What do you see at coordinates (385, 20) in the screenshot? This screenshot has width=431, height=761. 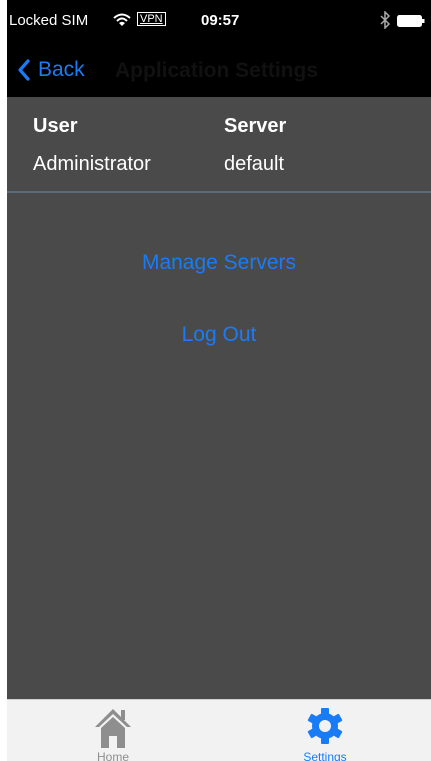 I see `bluetooth-icon` at bounding box center [385, 20].